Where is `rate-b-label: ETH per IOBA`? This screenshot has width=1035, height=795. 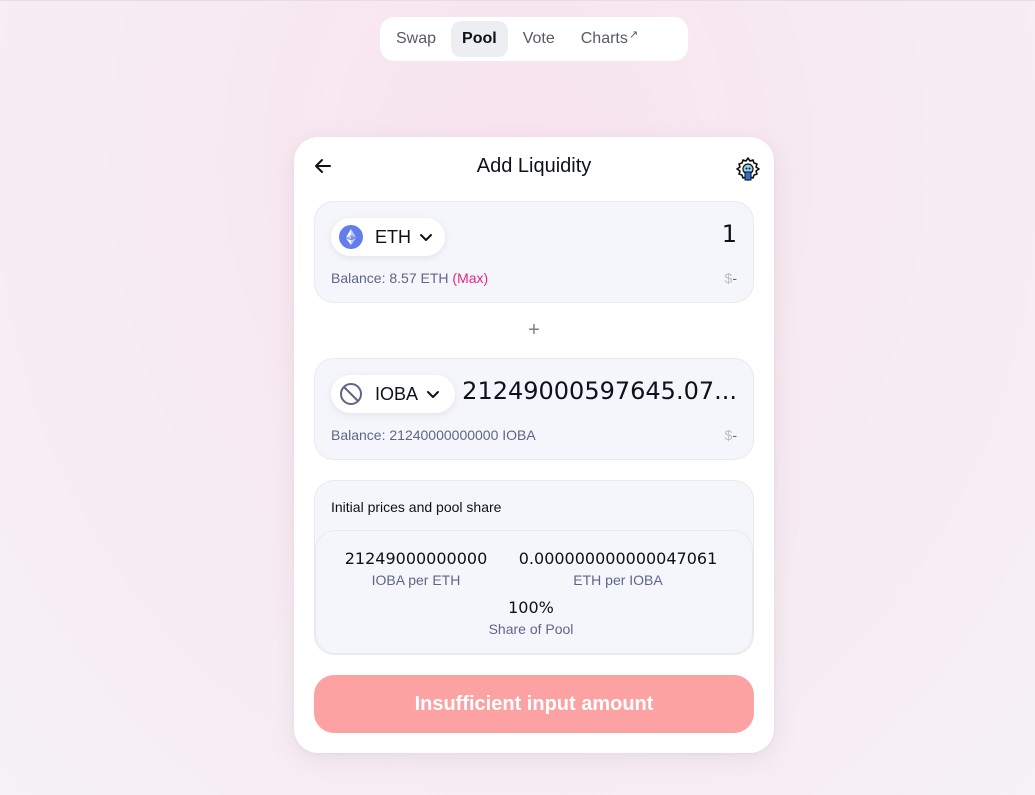
rate-b-label: ETH per IOBA is located at coordinates (618, 580).